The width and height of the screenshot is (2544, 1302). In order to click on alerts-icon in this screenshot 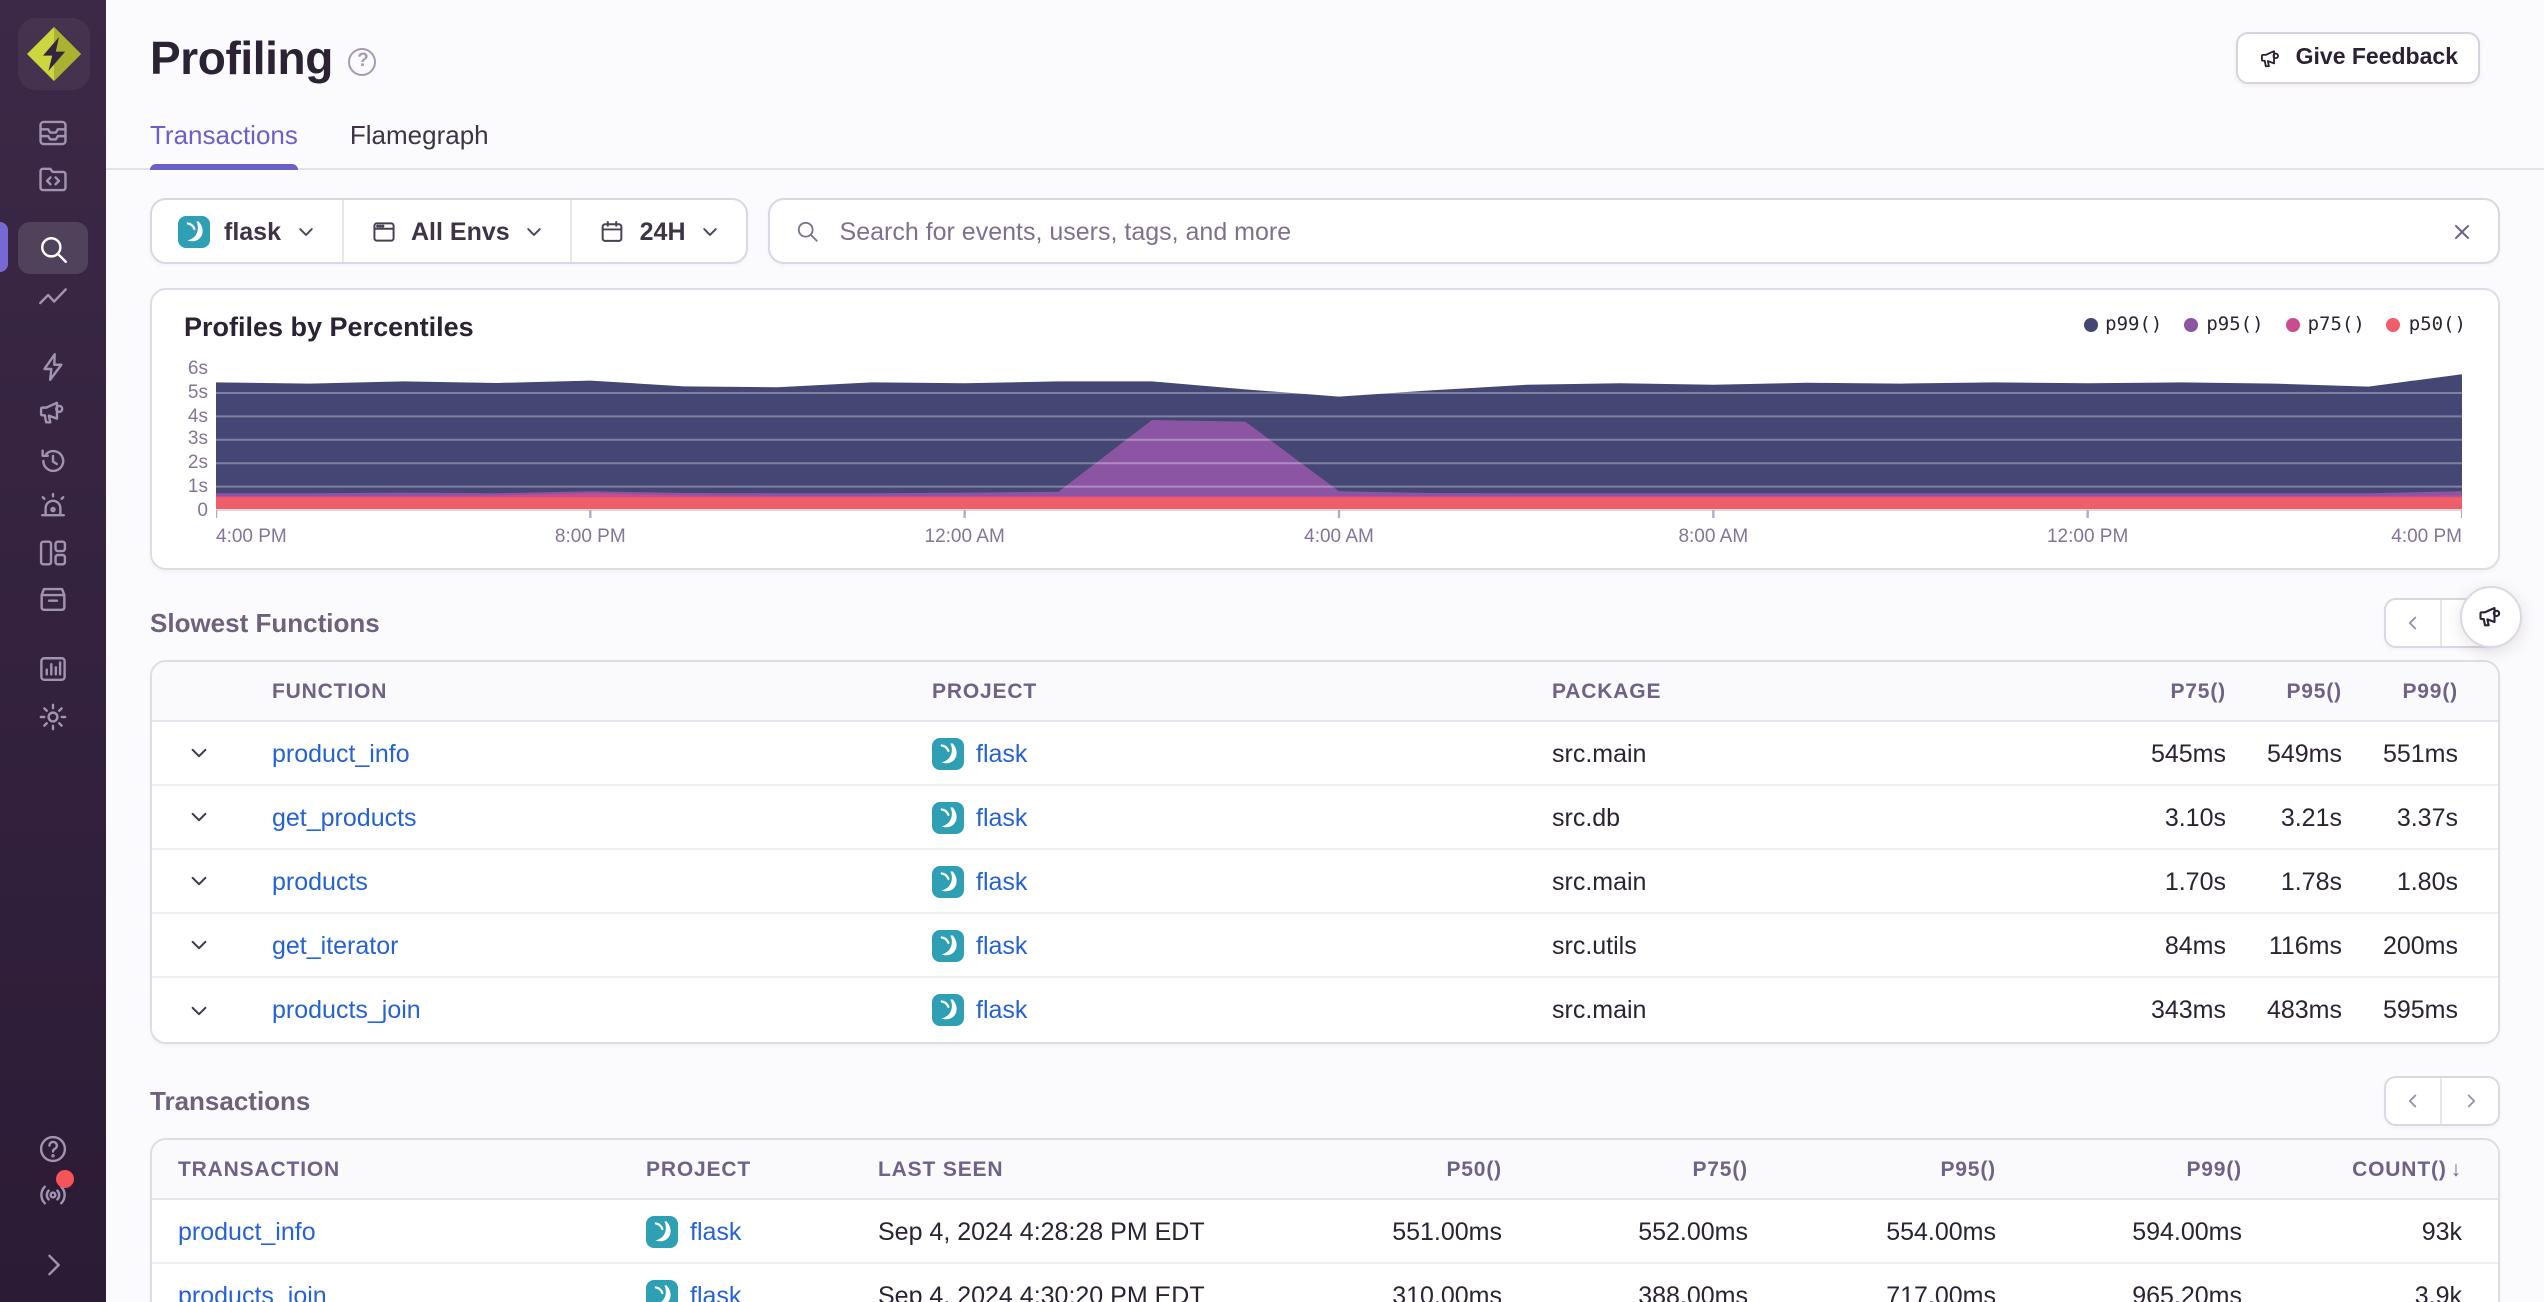, I will do `click(53, 506)`.